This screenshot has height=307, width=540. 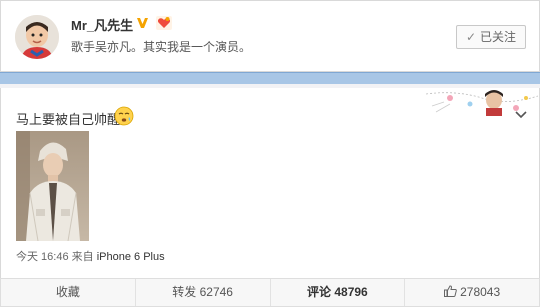 I want to click on post-time: 今天 16:46, so click(x=42, y=257).